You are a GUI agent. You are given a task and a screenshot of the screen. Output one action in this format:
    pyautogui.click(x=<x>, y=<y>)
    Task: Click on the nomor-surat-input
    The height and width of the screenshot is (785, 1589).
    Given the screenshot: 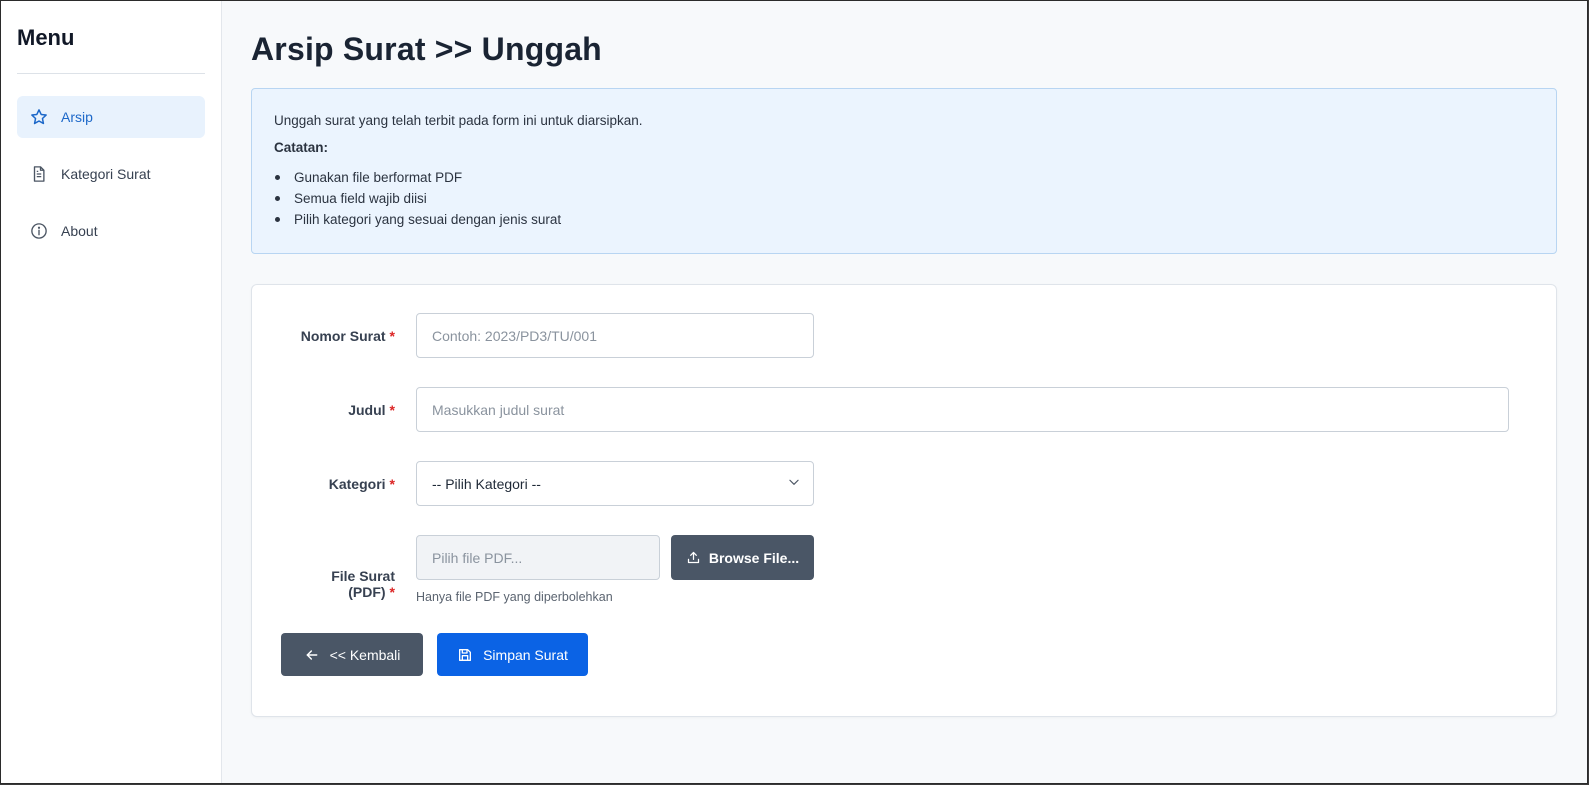 What is the action you would take?
    pyautogui.click(x=615, y=335)
    